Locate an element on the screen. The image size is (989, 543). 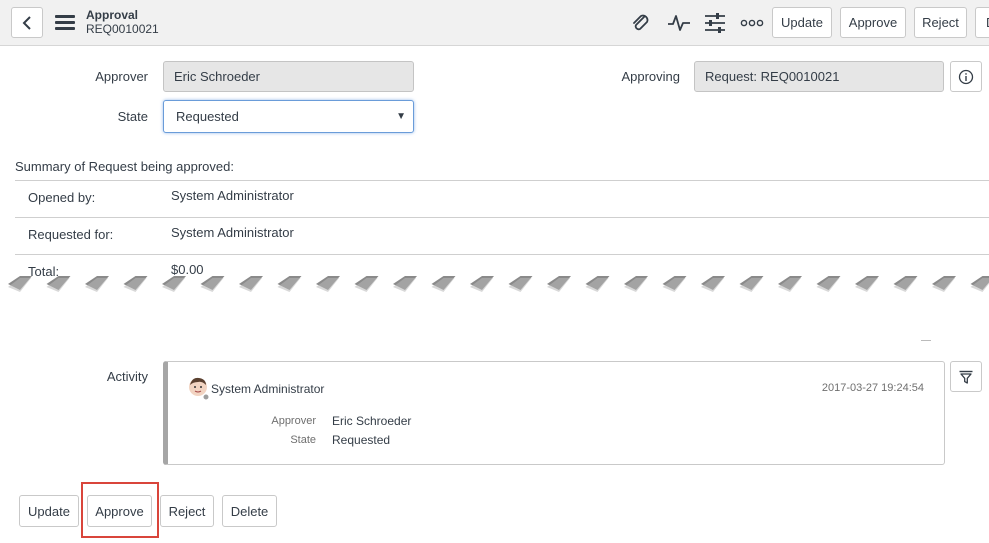
header-delete-button: D is located at coordinates (982, 22).